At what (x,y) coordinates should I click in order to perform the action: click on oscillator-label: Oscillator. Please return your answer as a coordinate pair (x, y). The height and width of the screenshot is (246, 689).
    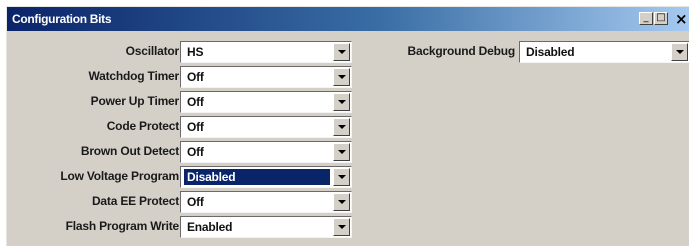
    Looking at the image, I should click on (152, 51).